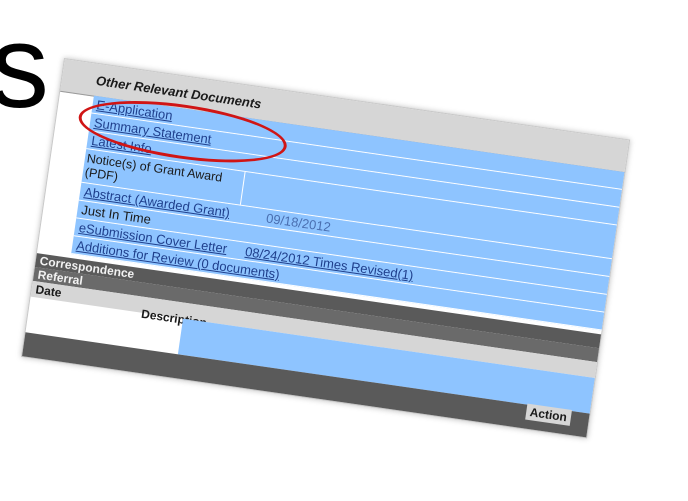  What do you see at coordinates (24, 67) in the screenshot?
I see `slide-title-fragment: s` at bounding box center [24, 67].